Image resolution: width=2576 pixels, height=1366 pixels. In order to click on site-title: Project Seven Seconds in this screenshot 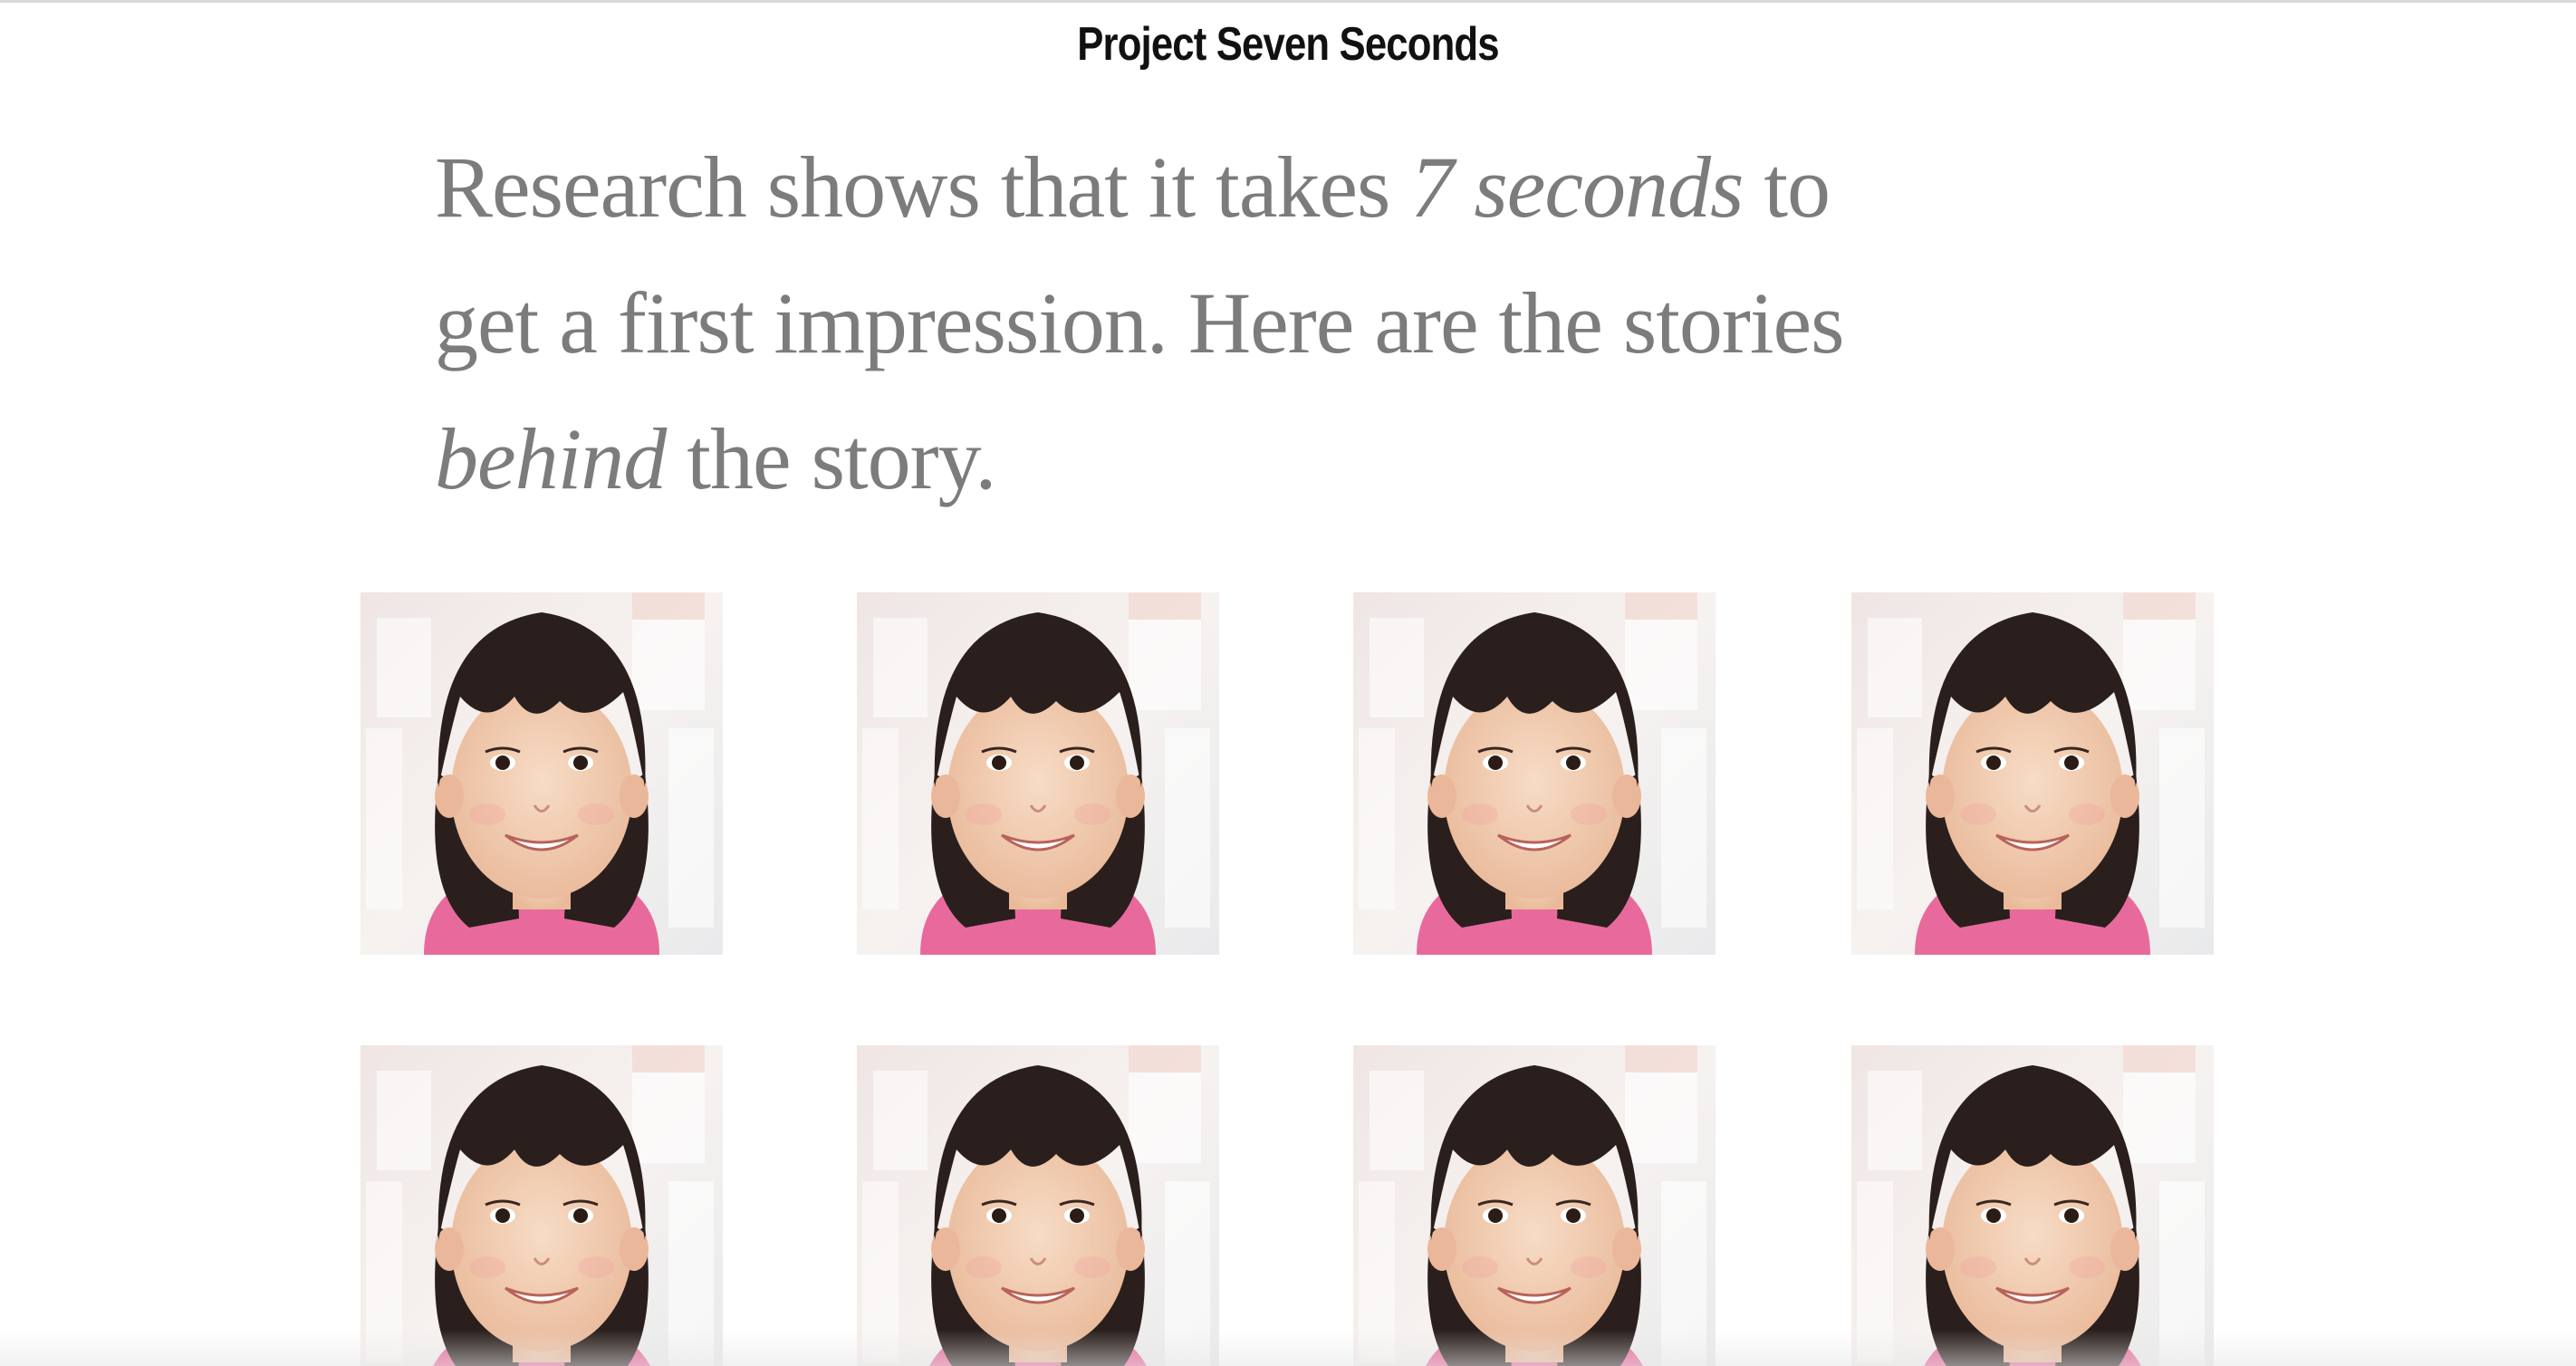, I will do `click(1288, 45)`.